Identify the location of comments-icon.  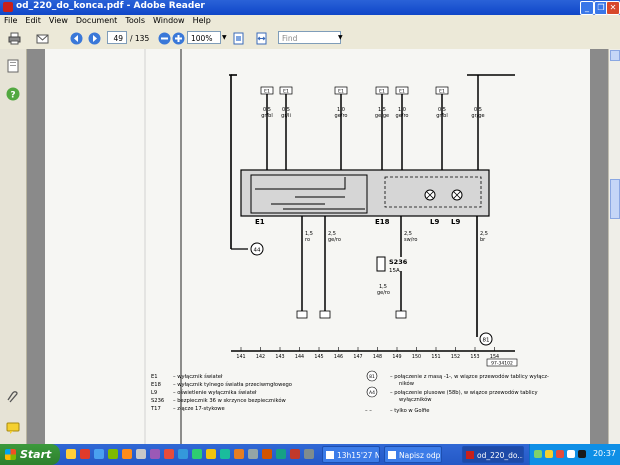
(13, 428).